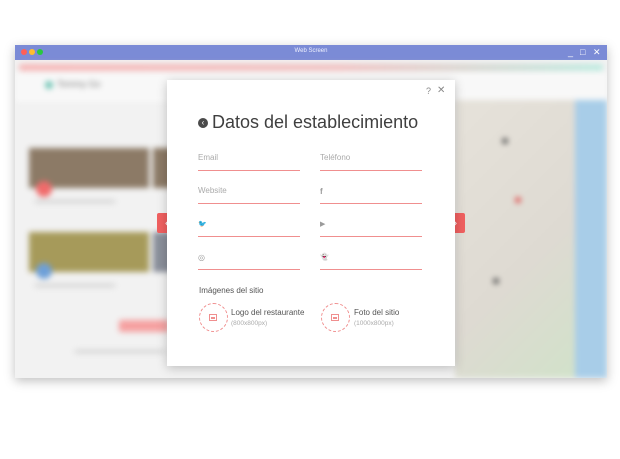 This screenshot has height=459, width=620. I want to click on email-placeholder: Email, so click(208, 157).